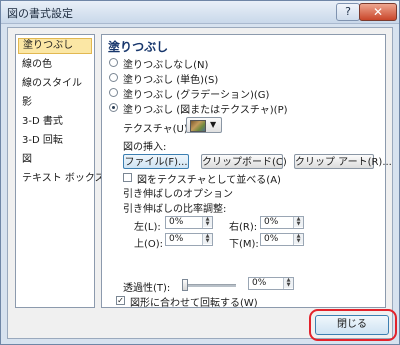 The image size is (400, 345). I want to click on right-offset-spinner: 0% ▲ ▼, so click(282, 222).